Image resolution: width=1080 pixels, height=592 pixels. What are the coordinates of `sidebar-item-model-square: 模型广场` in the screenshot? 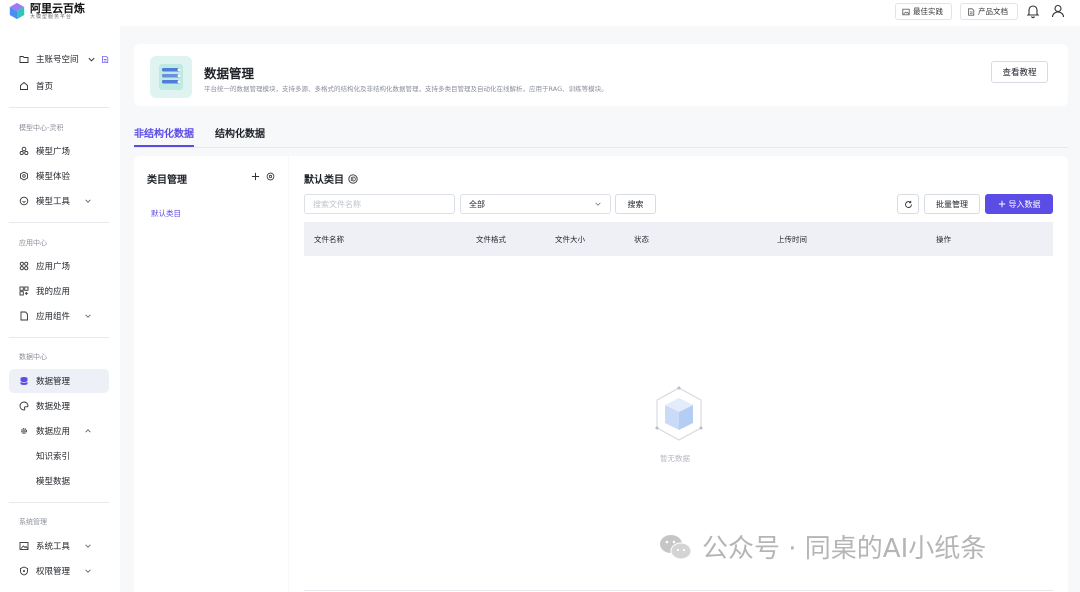 It's located at (59, 151).